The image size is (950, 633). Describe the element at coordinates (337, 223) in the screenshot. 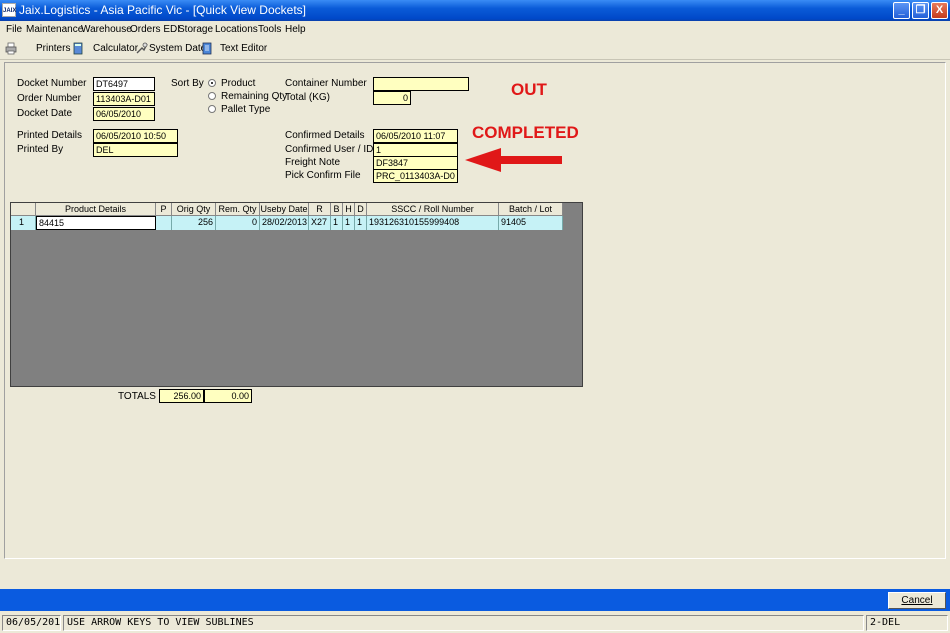

I see `b-cell: 1` at that location.